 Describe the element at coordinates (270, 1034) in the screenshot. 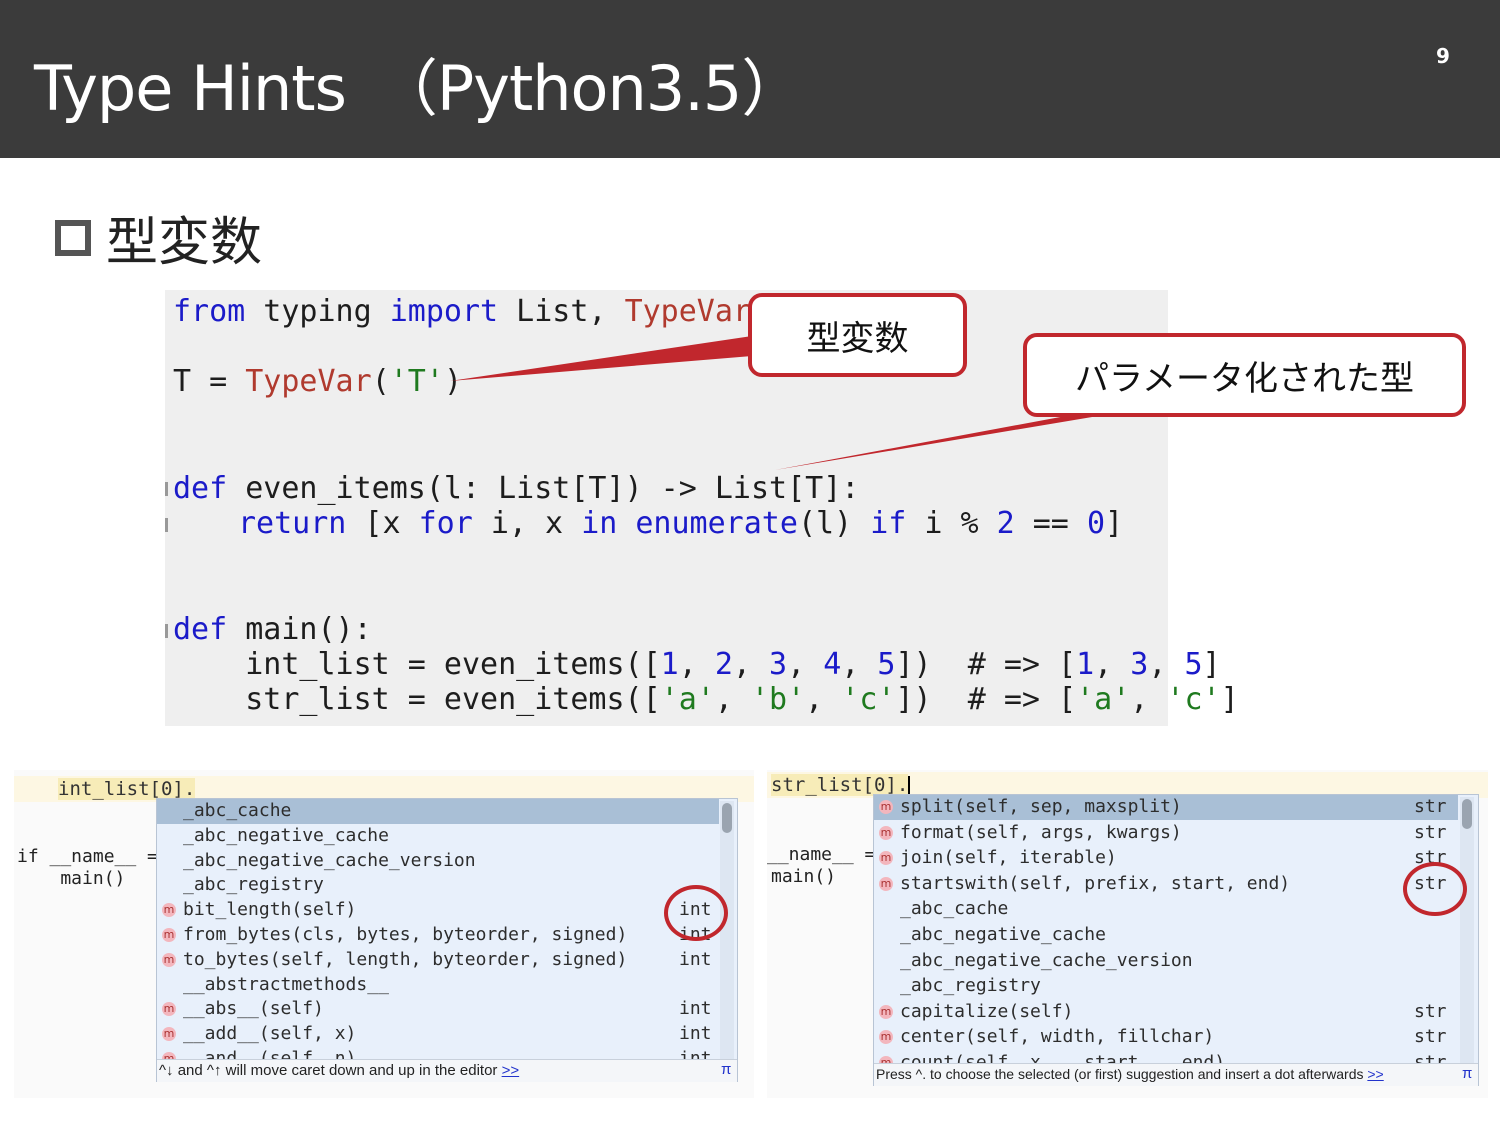

I see `autocomplete-item-label: __add__(self, x)` at that location.